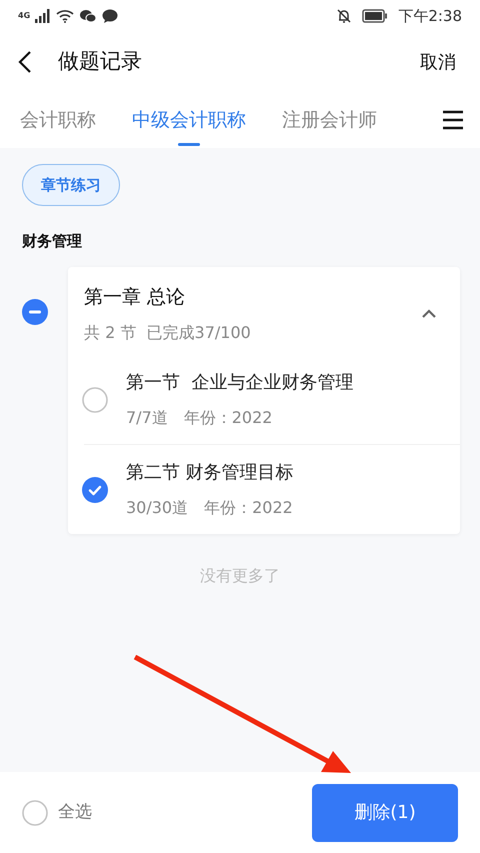 The height and width of the screenshot is (853, 480). I want to click on chapter-summary: 共 2 节 已完成37/100, so click(168, 333).